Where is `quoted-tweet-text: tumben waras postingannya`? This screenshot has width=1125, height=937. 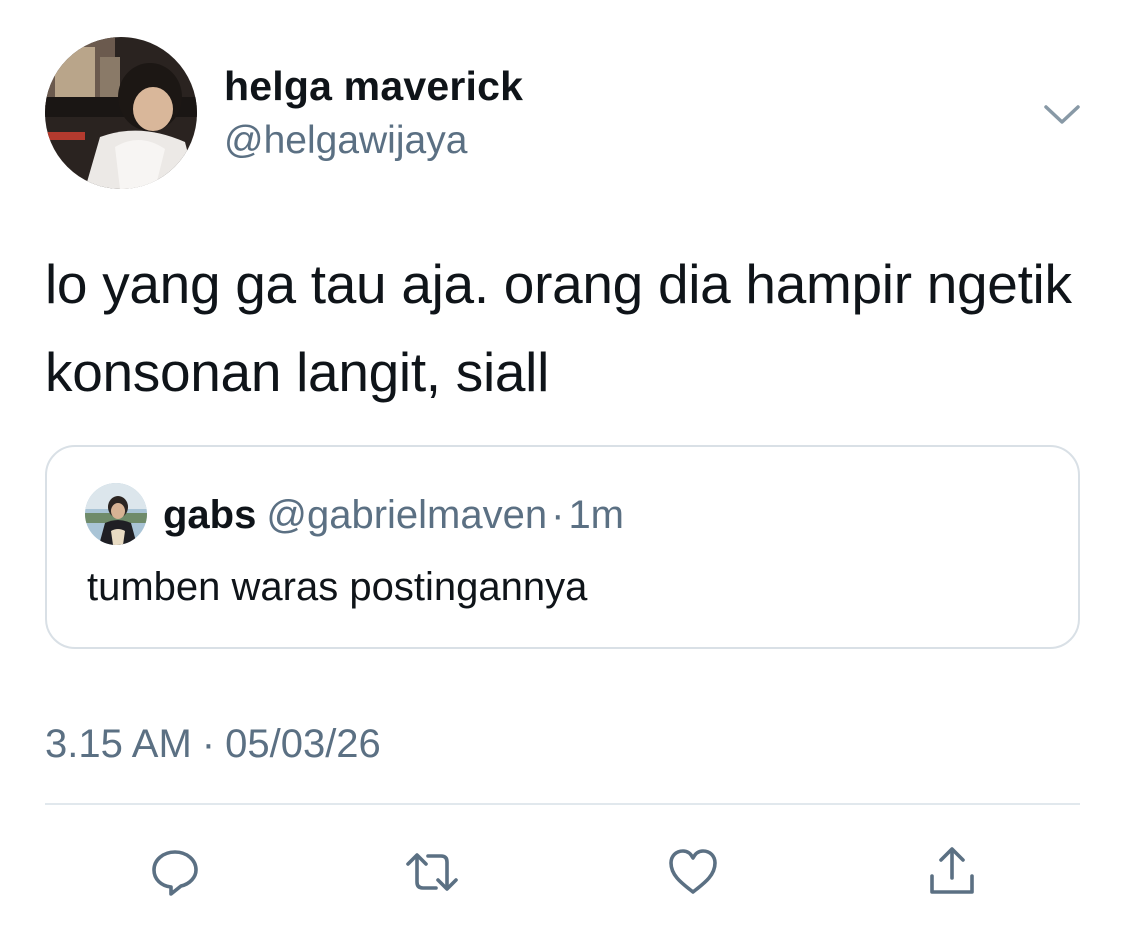 quoted-tweet-text: tumben waras postingannya is located at coordinates (337, 587).